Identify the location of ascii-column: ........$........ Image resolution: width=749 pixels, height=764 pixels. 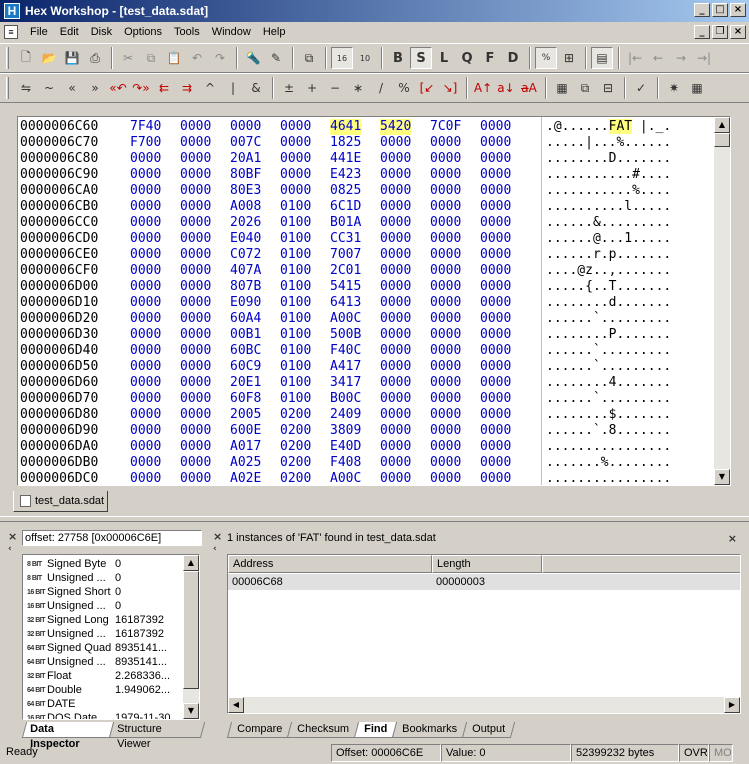
(608, 415).